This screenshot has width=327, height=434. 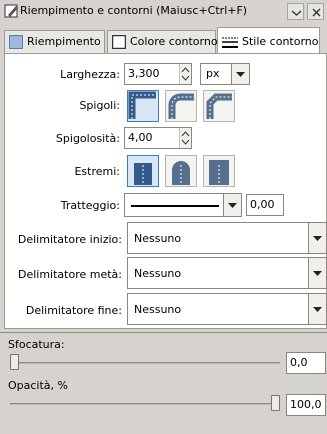 What do you see at coordinates (90, 205) in the screenshot?
I see `dash-label: Tratteggio:` at bounding box center [90, 205].